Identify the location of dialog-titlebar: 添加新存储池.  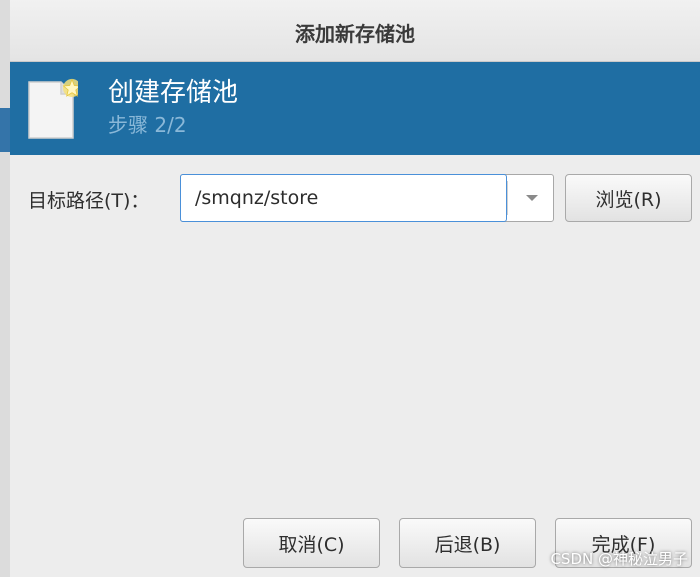
(355, 31).